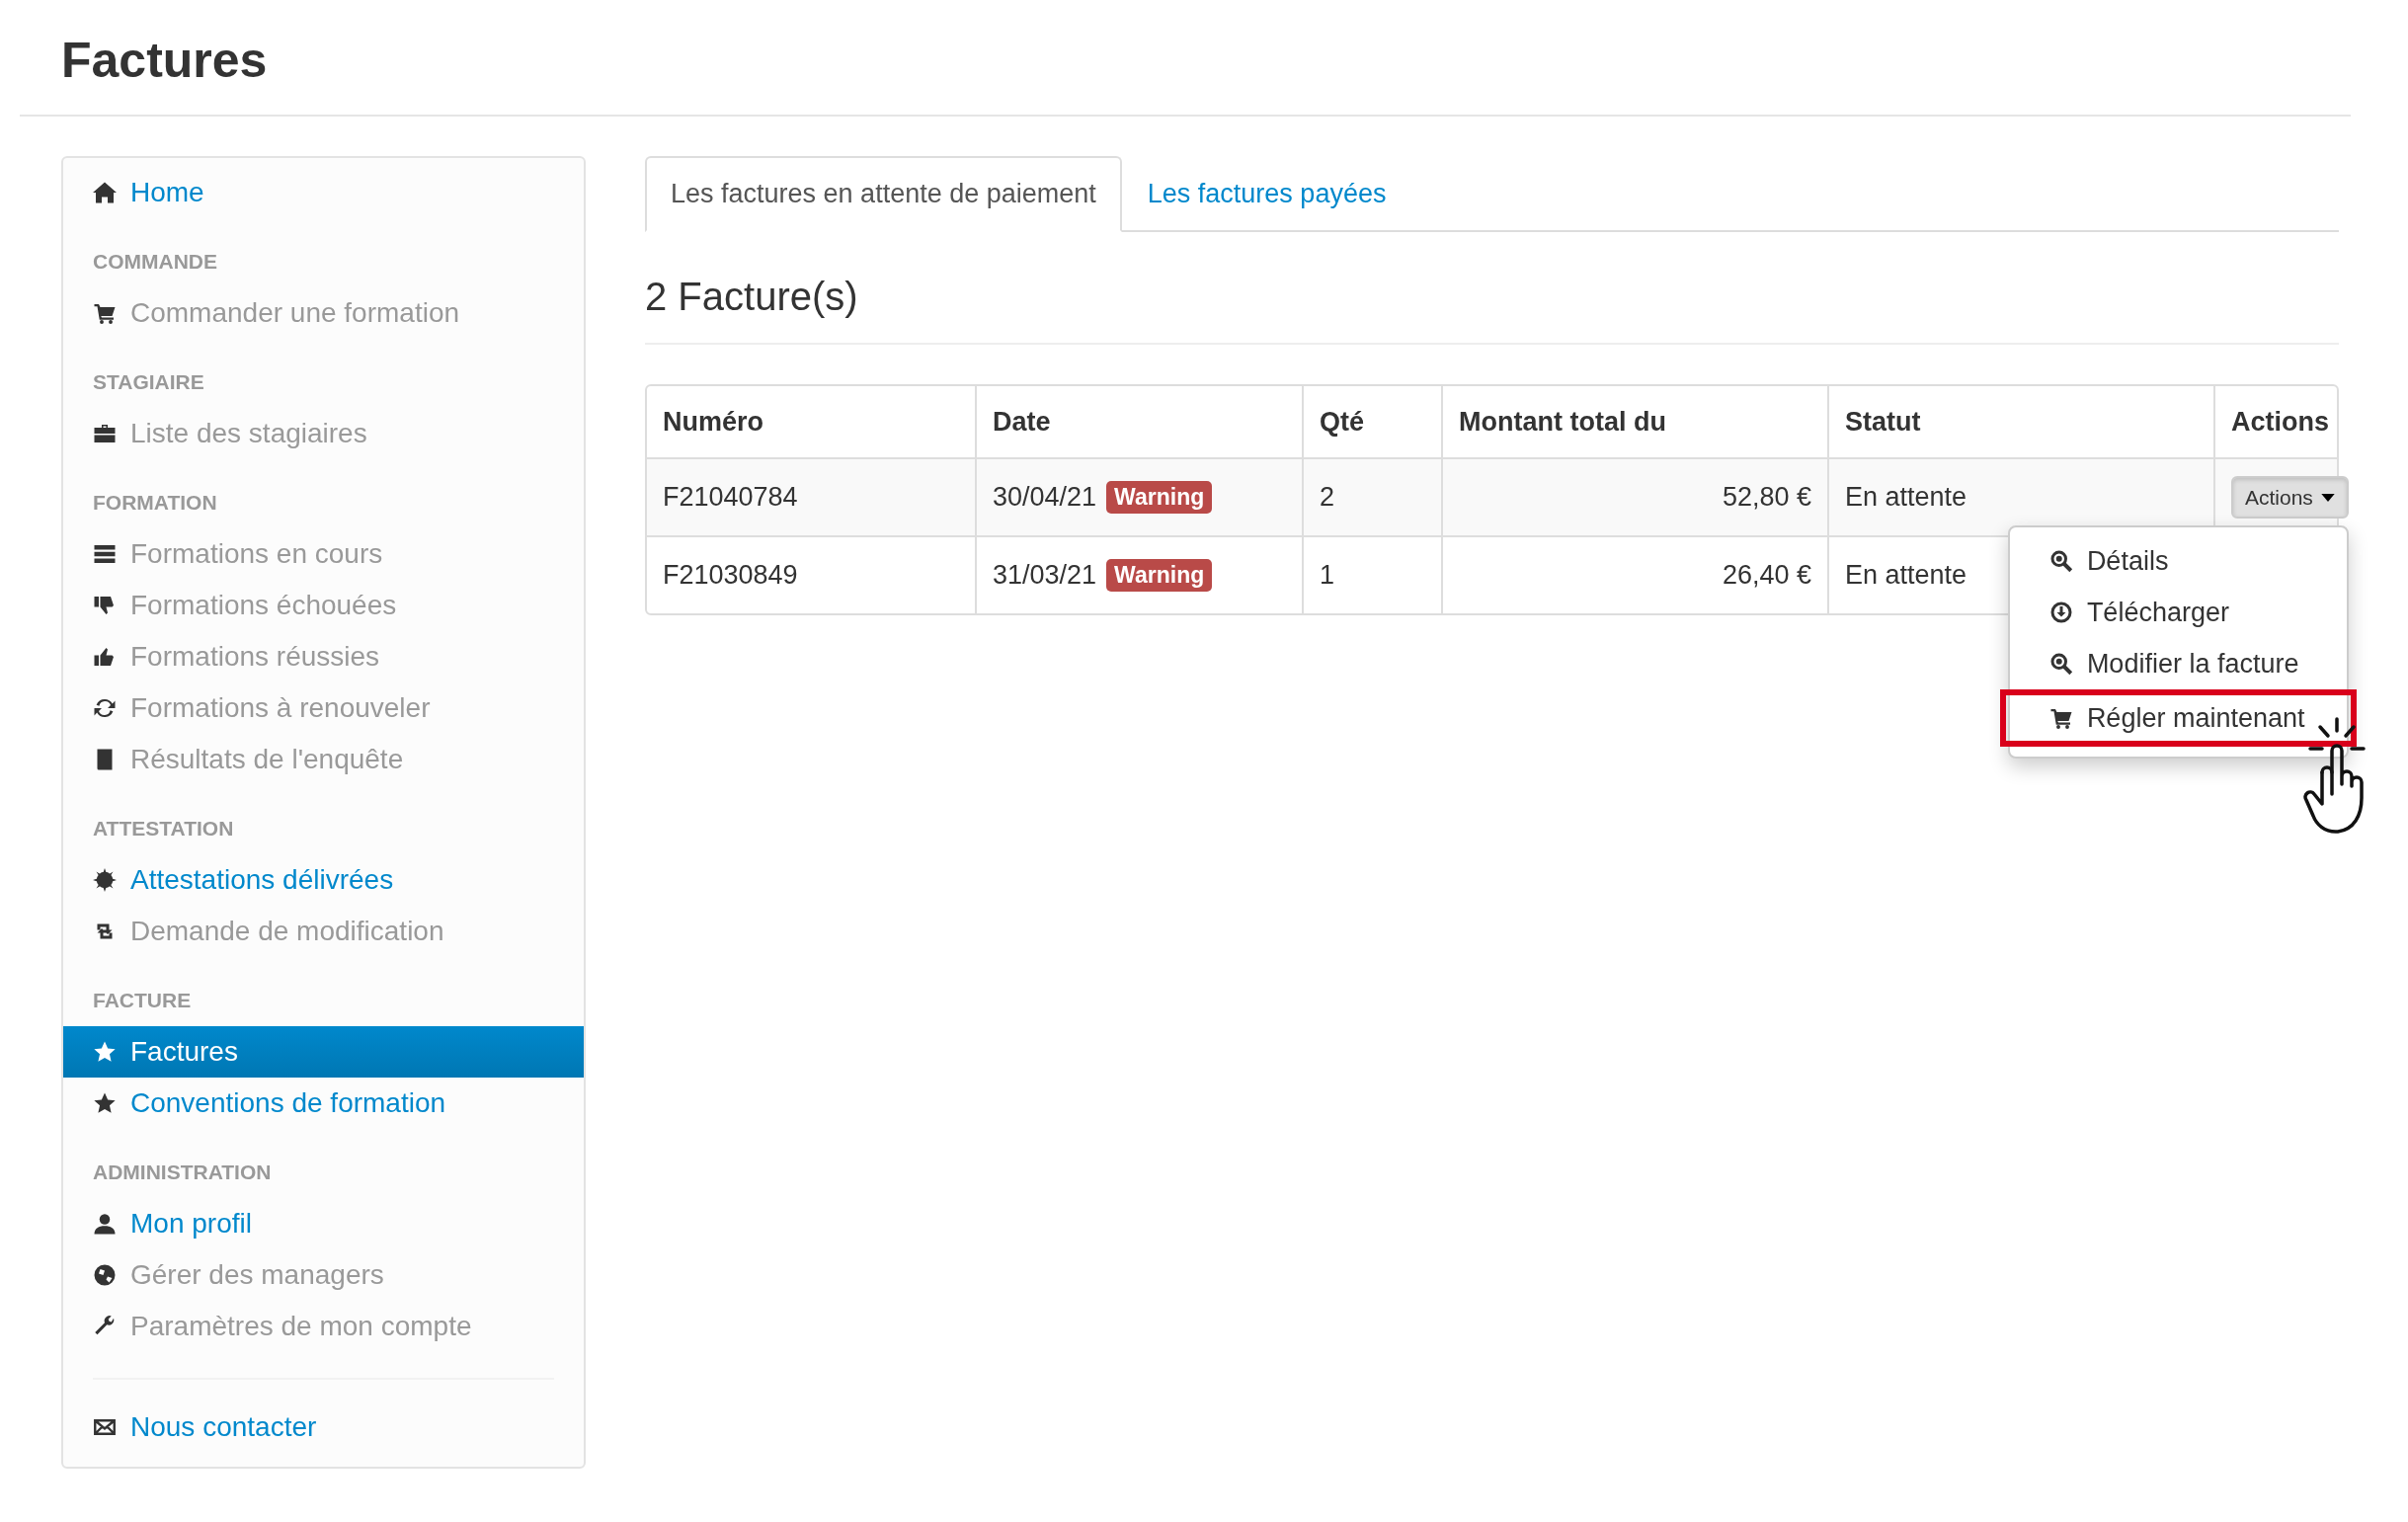 This screenshot has width=2408, height=1522. Describe the element at coordinates (105, 880) in the screenshot. I see `badge-icon` at that location.